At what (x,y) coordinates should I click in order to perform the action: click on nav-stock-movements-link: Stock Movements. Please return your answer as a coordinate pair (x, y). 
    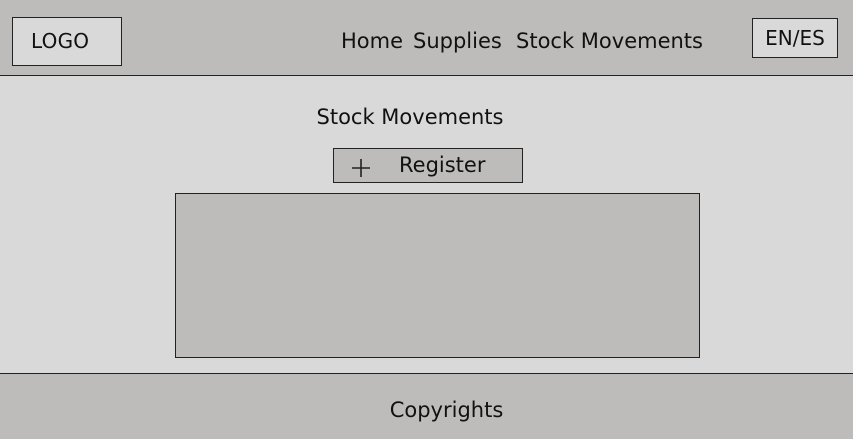
    Looking at the image, I should click on (609, 41).